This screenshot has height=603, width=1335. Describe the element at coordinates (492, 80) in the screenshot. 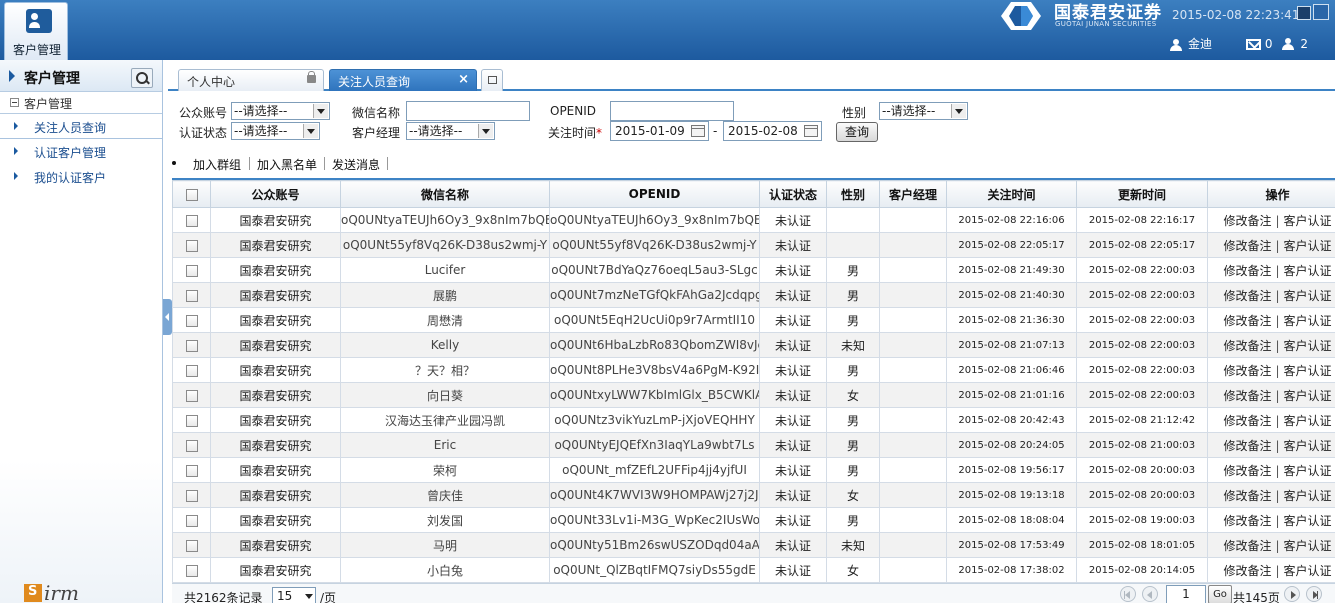

I see `tab-popout` at that location.